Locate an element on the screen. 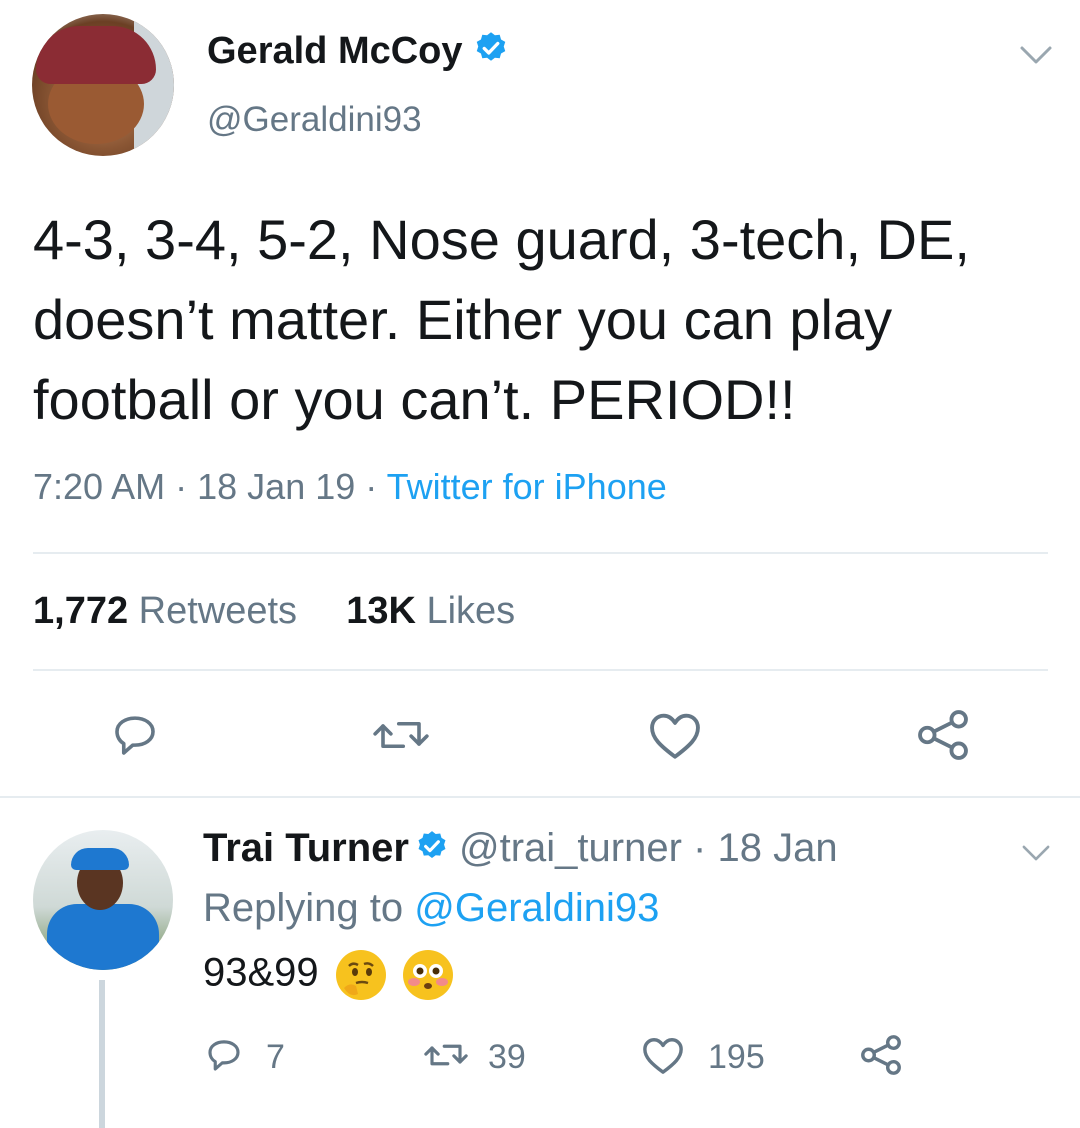 The height and width of the screenshot is (1128, 1080). reply-reply-button is located at coordinates (224, 1057).